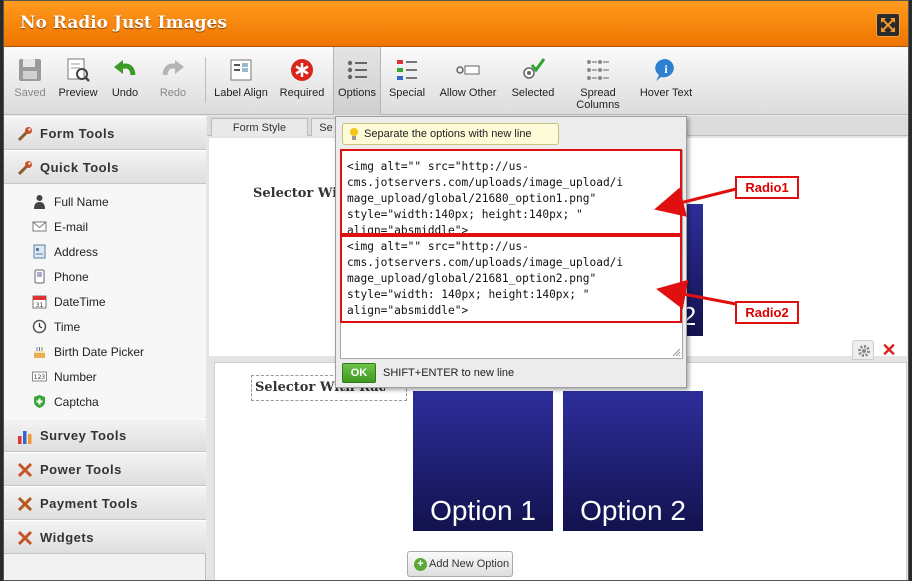 This screenshot has width=912, height=581. Describe the element at coordinates (695, 248) in the screenshot. I see `annotation-arrows` at that location.